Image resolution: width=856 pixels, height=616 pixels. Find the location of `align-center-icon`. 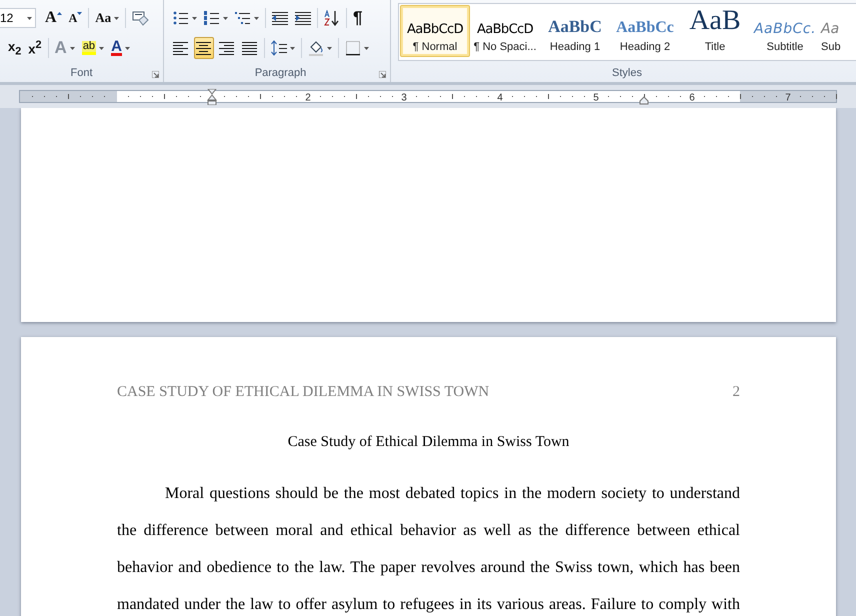

align-center-icon is located at coordinates (204, 48).